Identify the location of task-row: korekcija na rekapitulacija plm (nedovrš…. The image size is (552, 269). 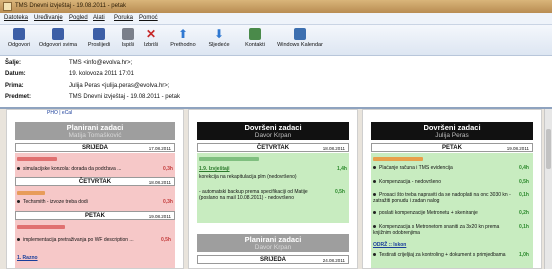
(248, 177).